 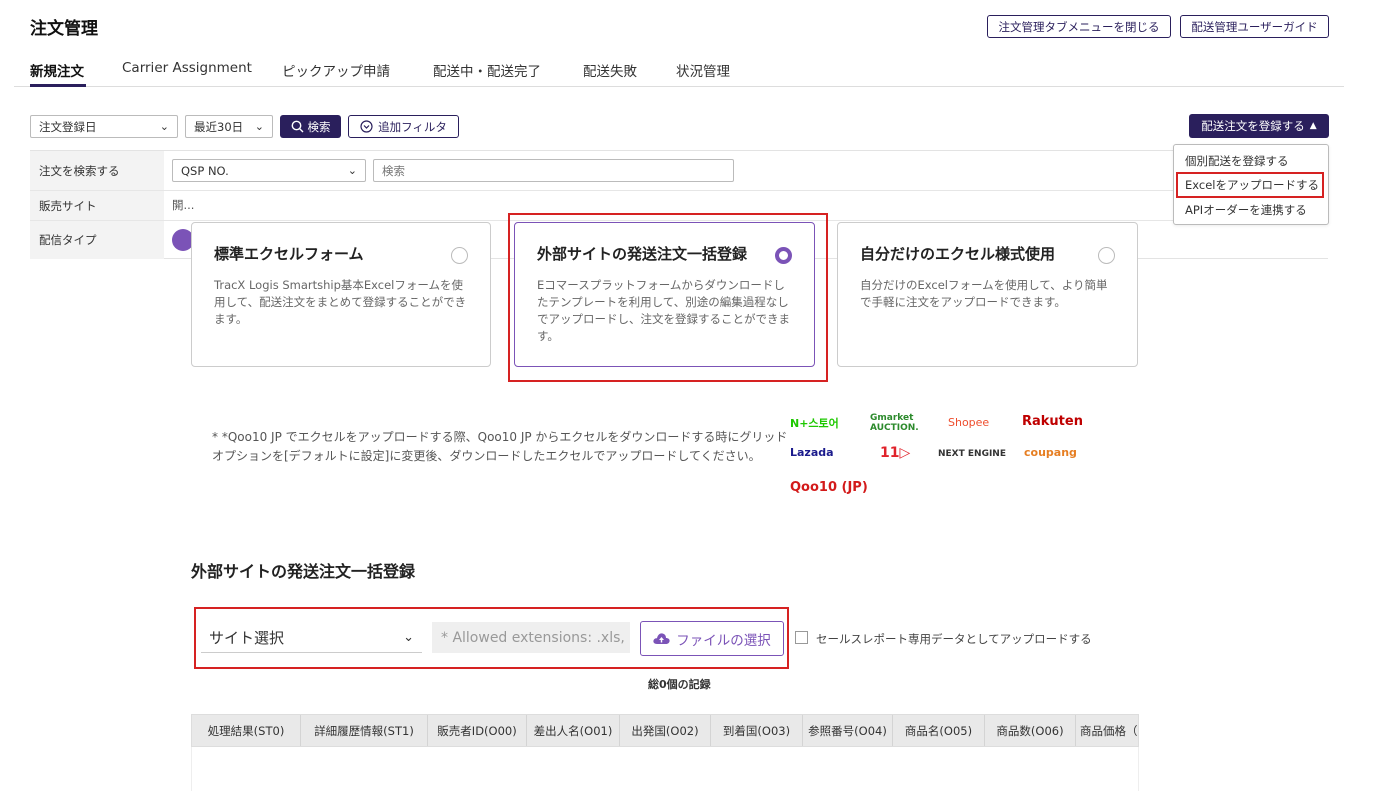 What do you see at coordinates (311, 637) in the screenshot?
I see `site-select: サイト選択 ⌄` at bounding box center [311, 637].